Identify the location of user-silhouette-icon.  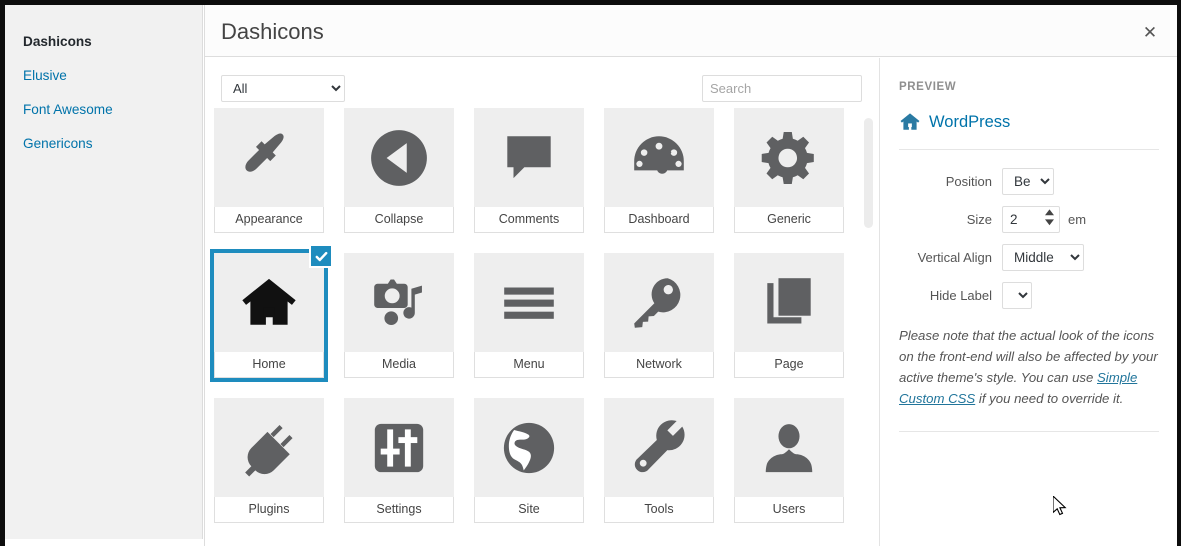
(789, 447).